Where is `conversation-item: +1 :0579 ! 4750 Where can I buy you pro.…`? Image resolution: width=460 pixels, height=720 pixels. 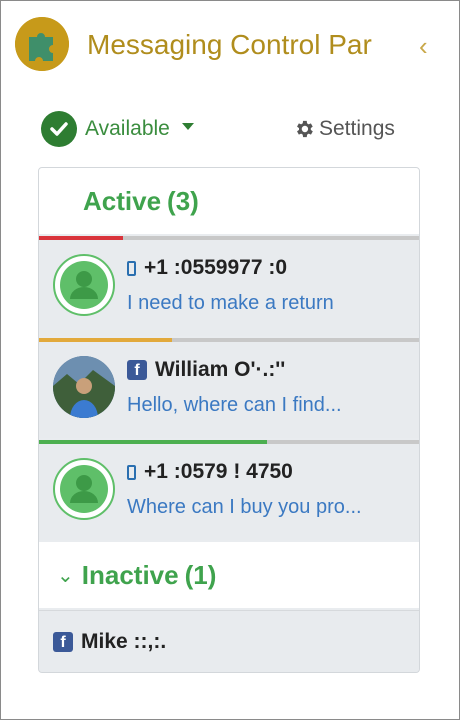
conversation-item: +1 :0579 ! 4750 Where can I buy you pro.… is located at coordinates (229, 490).